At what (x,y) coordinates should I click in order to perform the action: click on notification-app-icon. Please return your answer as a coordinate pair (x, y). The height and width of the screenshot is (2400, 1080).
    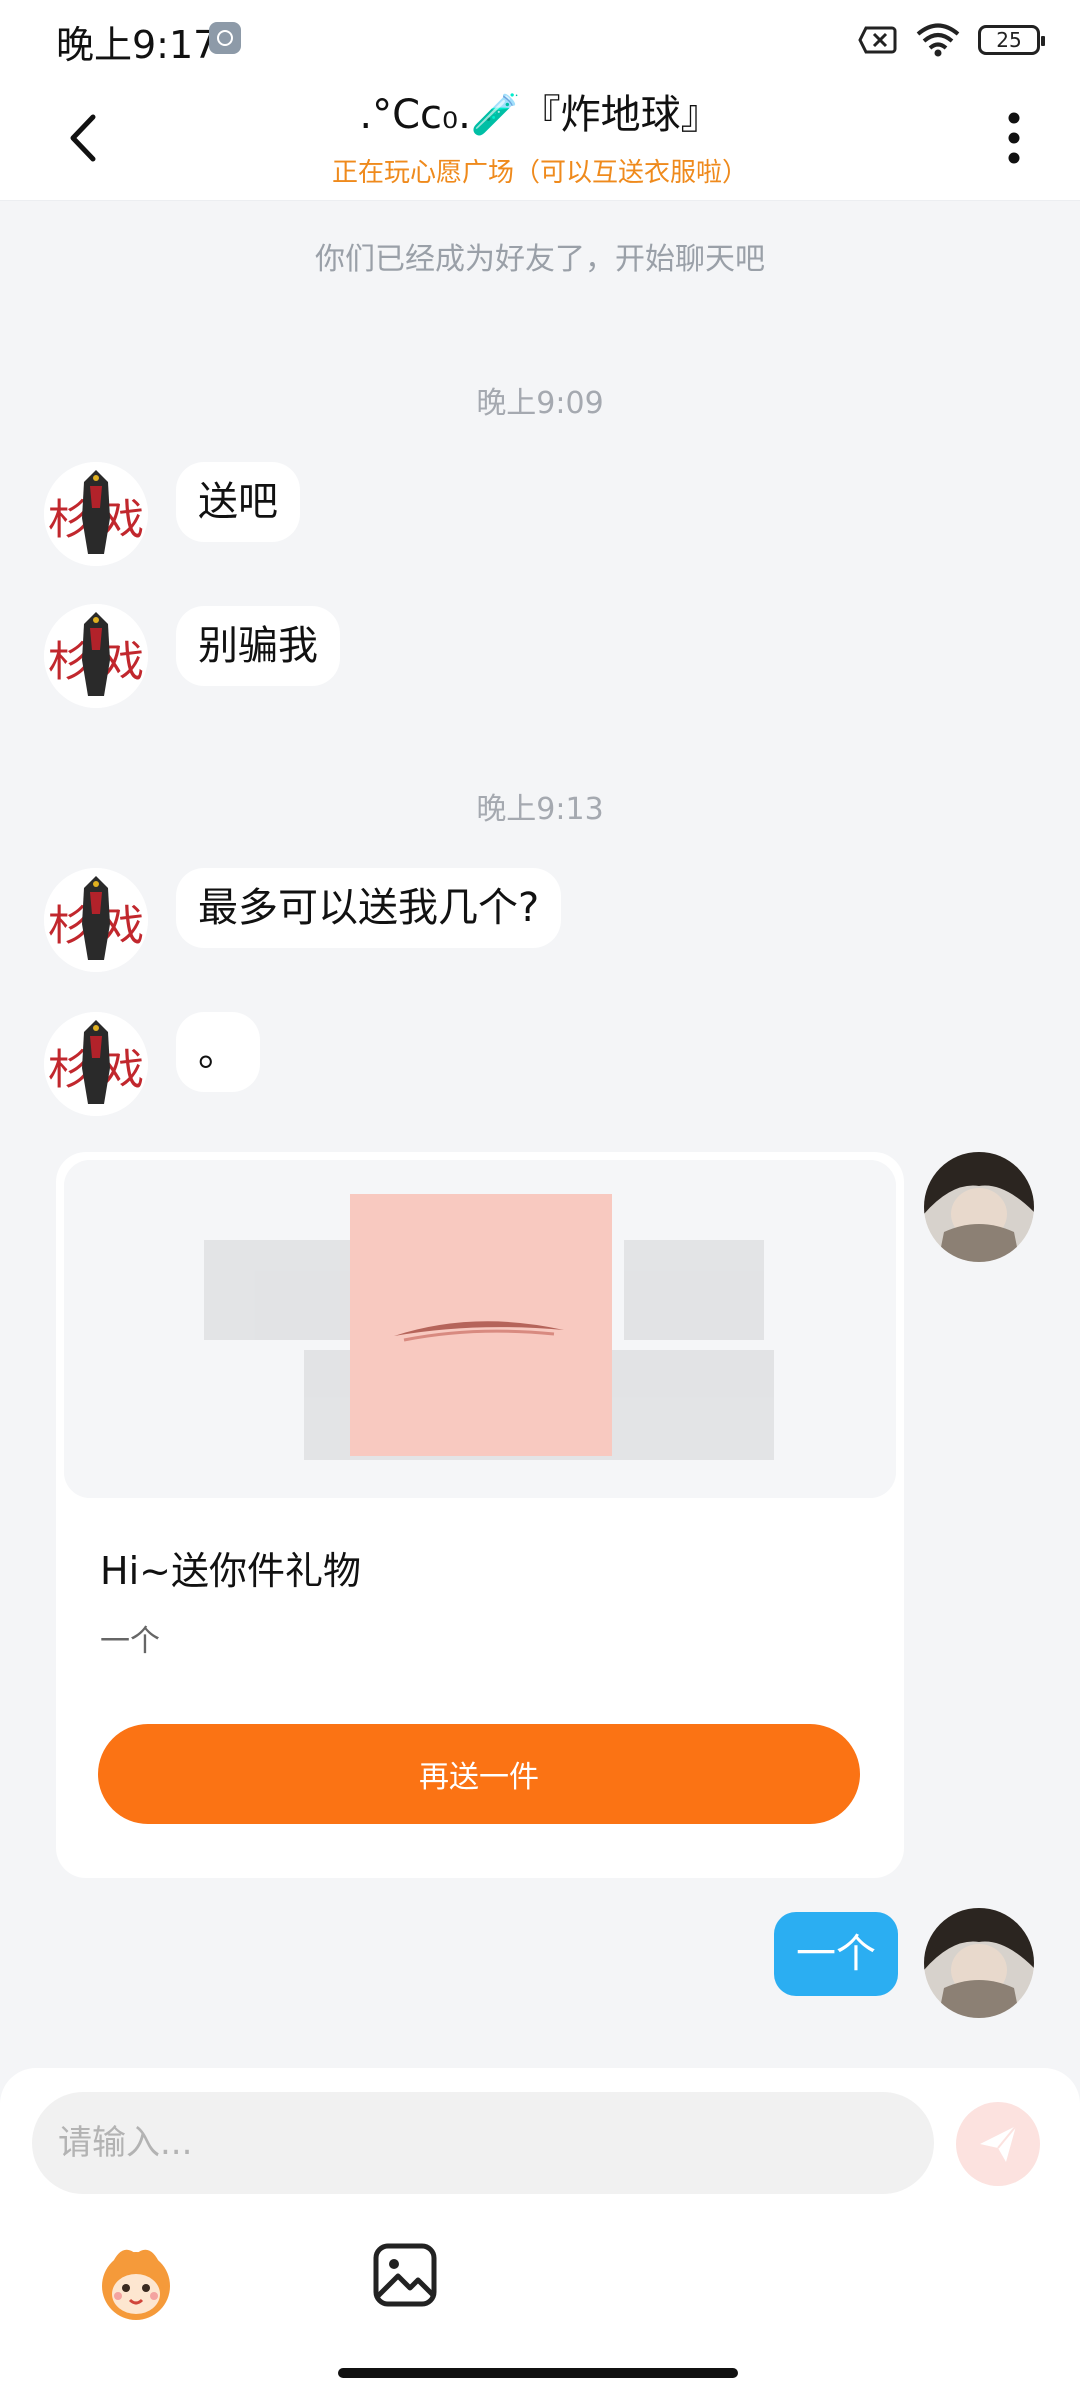
    Looking at the image, I should click on (225, 38).